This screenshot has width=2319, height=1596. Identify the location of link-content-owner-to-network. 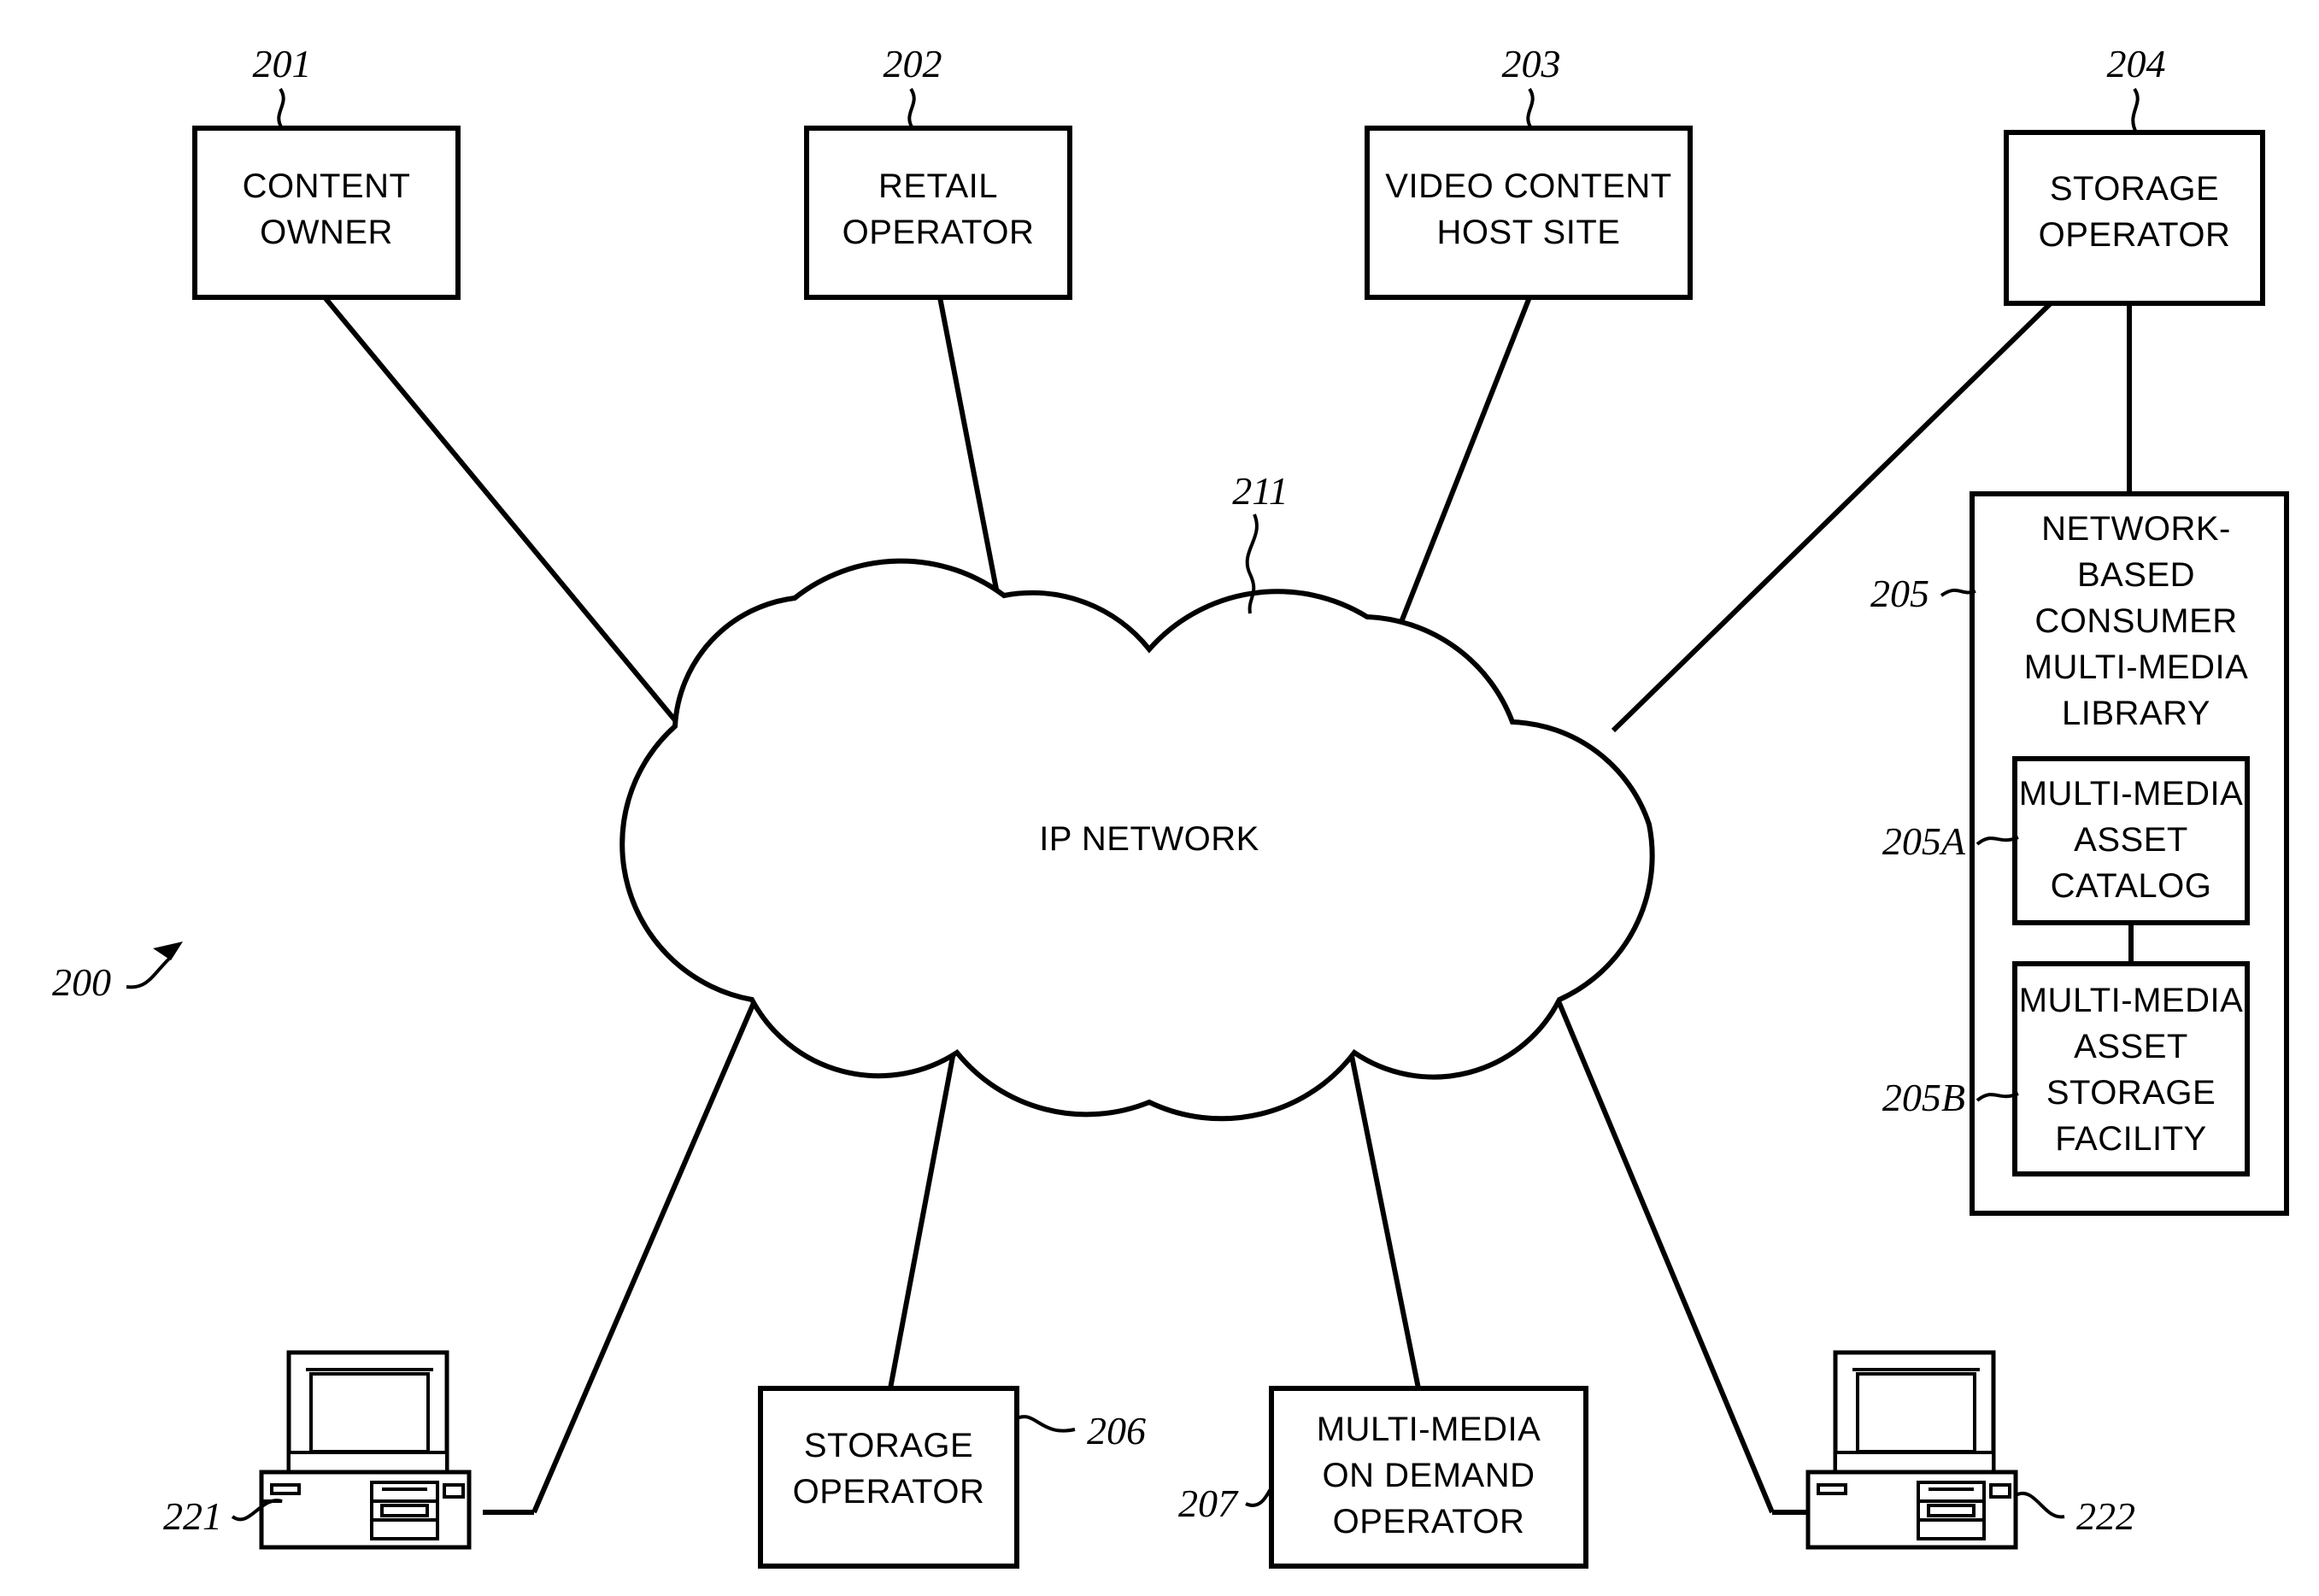
(504, 514).